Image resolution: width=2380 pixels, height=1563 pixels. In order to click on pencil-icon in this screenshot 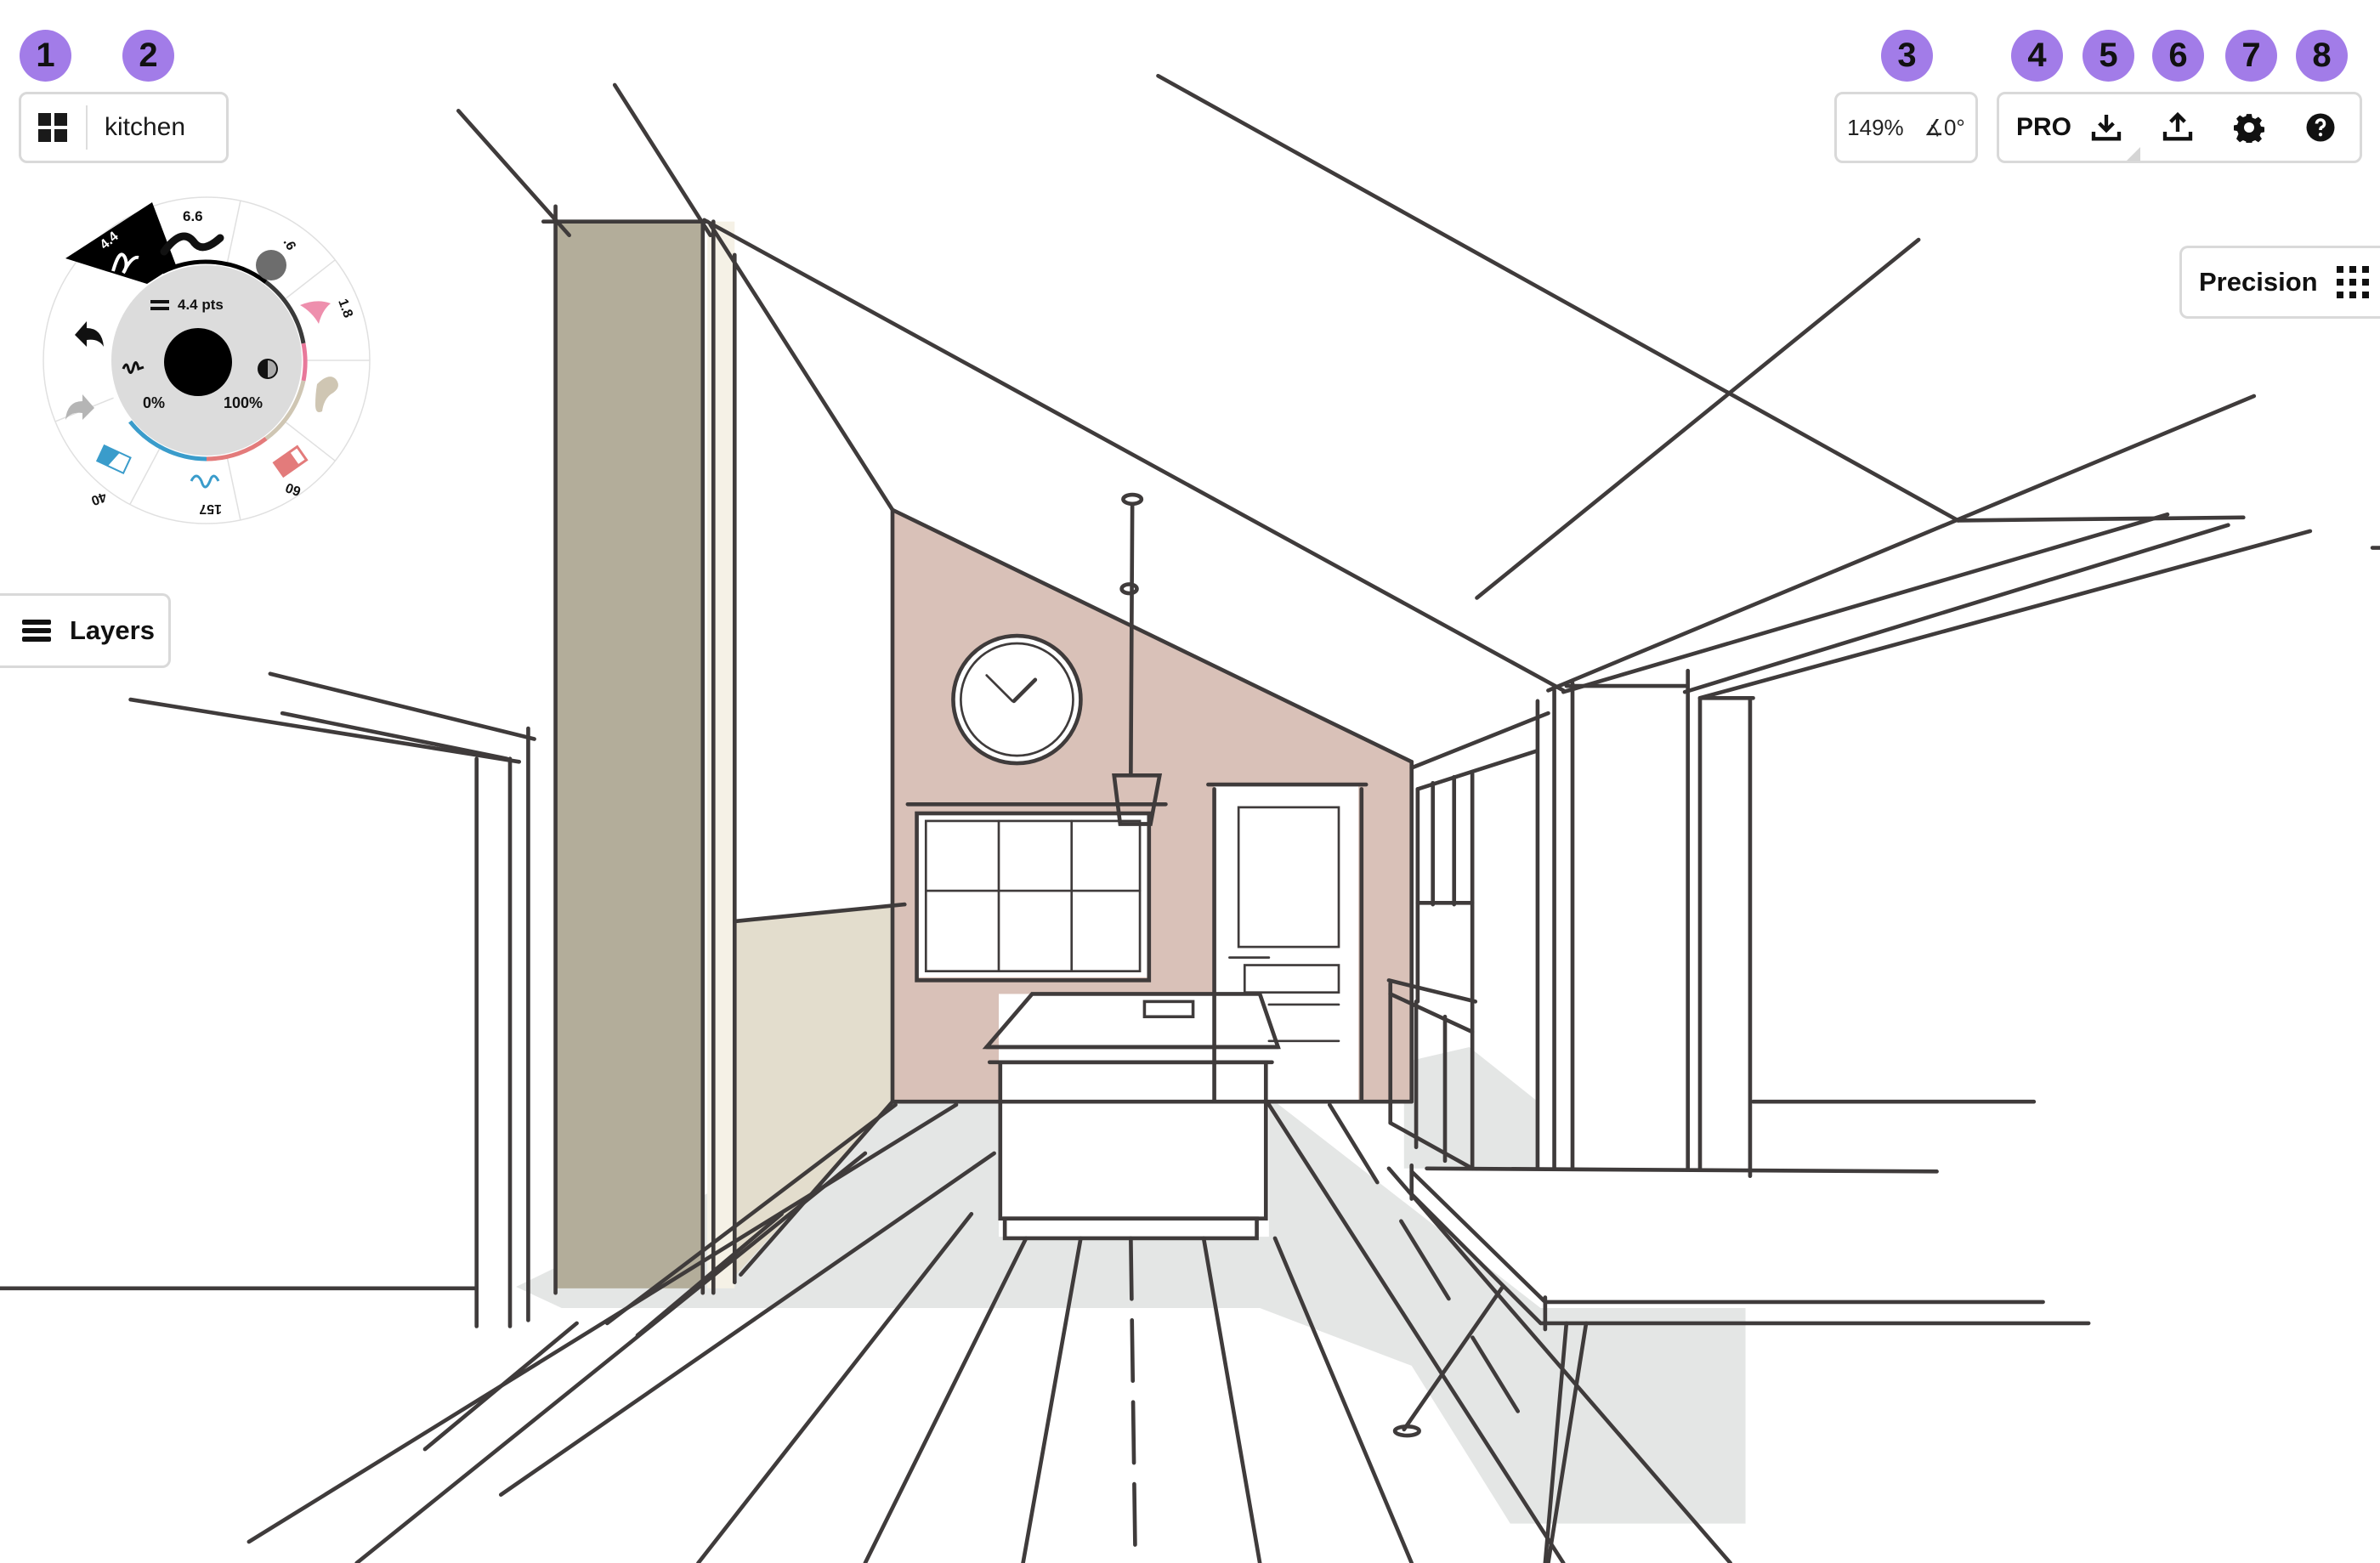, I will do `click(271, 265)`.